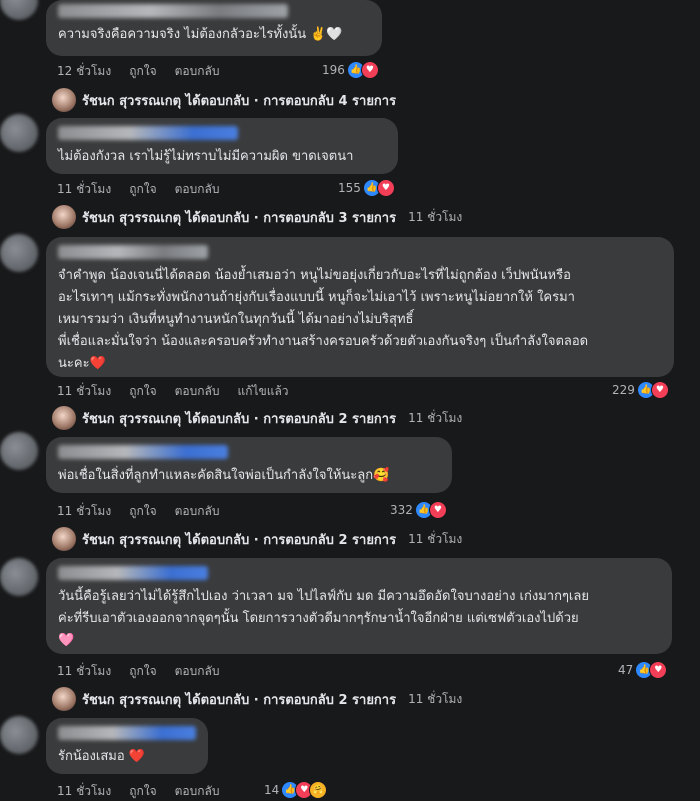  What do you see at coordinates (640, 390) in the screenshot?
I see `reaction-summary: 229 👍 ♥` at bounding box center [640, 390].